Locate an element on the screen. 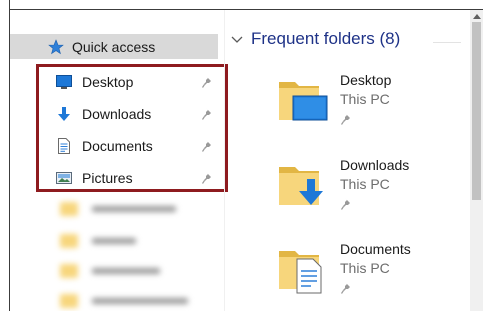  sidebar-item-documents: Documents is located at coordinates (141, 146).